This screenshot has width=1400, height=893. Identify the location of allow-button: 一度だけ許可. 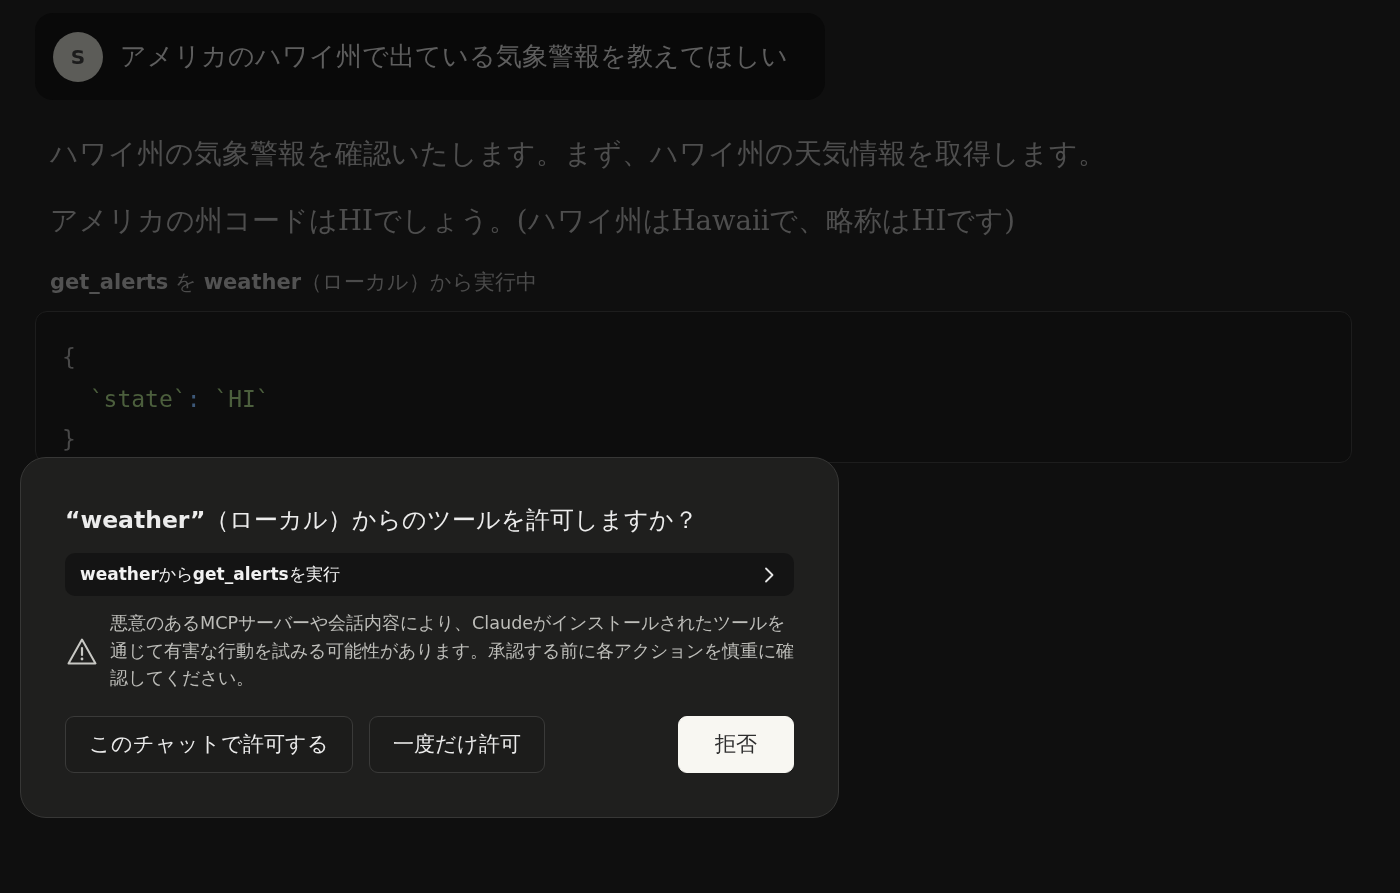
(457, 744).